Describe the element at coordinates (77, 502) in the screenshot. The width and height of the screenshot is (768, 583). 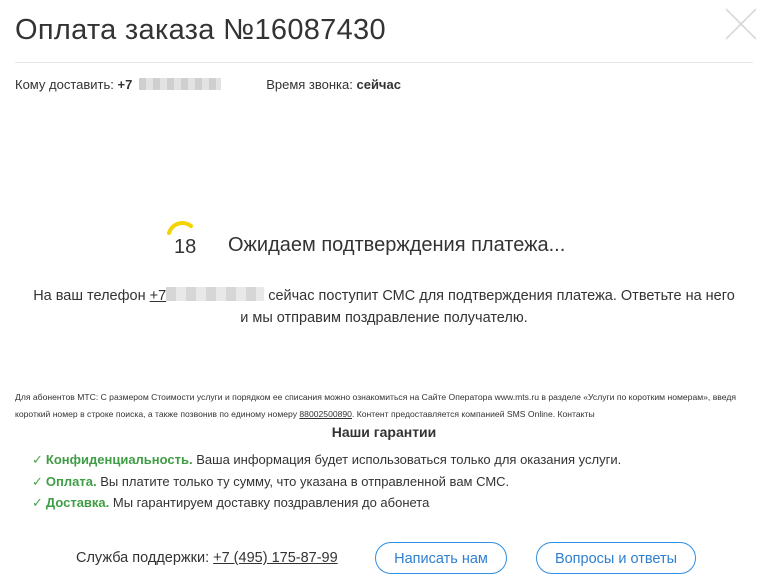
I see `guarantee-head: Доставка.` at that location.